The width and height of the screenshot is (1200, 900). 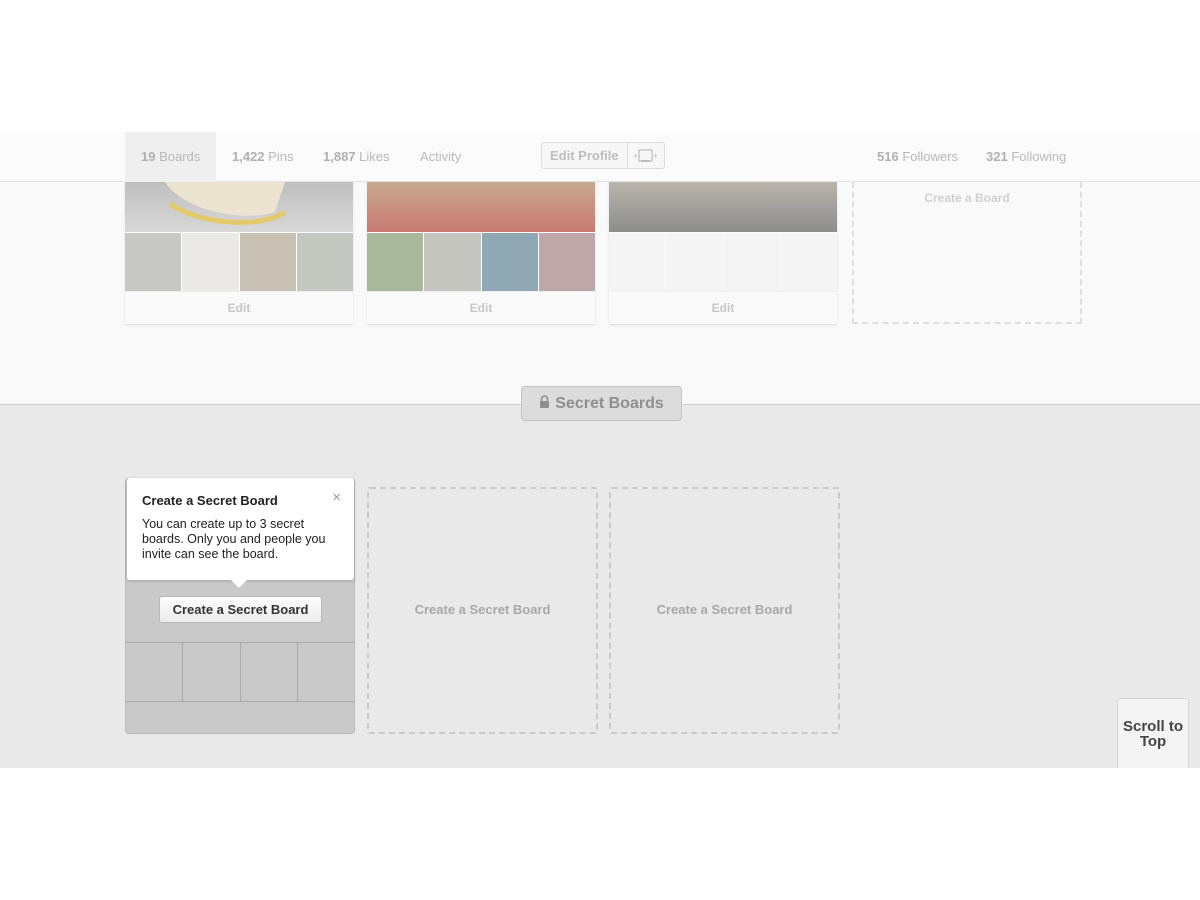 I want to click on tab-pins: 1,422 Pins, so click(x=262, y=157).